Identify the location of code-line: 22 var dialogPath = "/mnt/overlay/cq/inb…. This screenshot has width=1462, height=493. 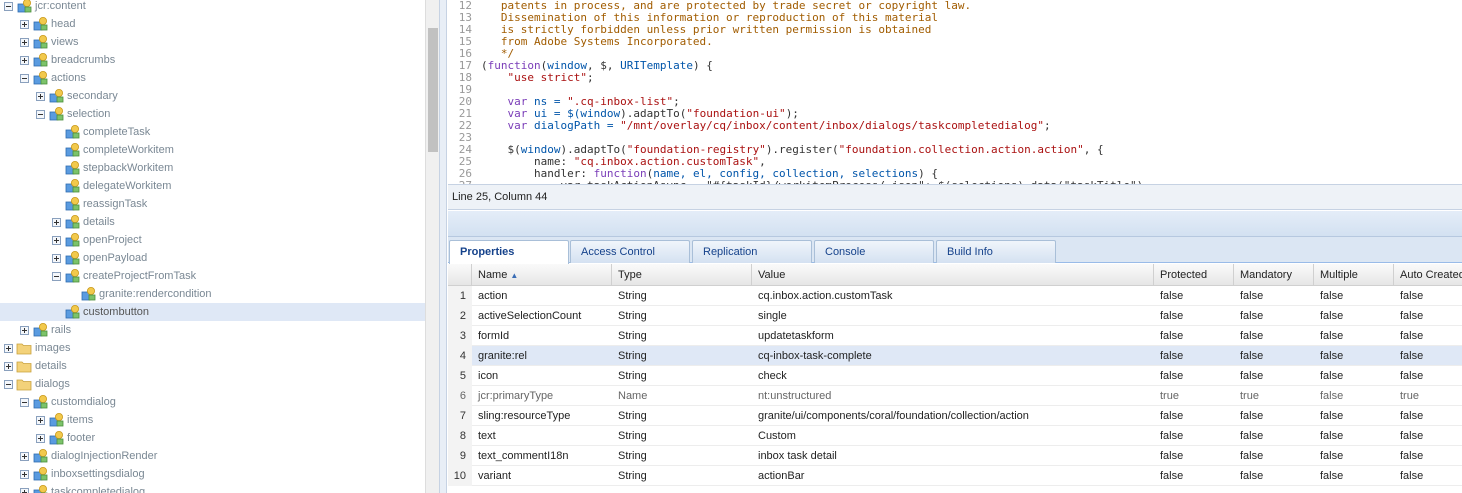
(749, 126).